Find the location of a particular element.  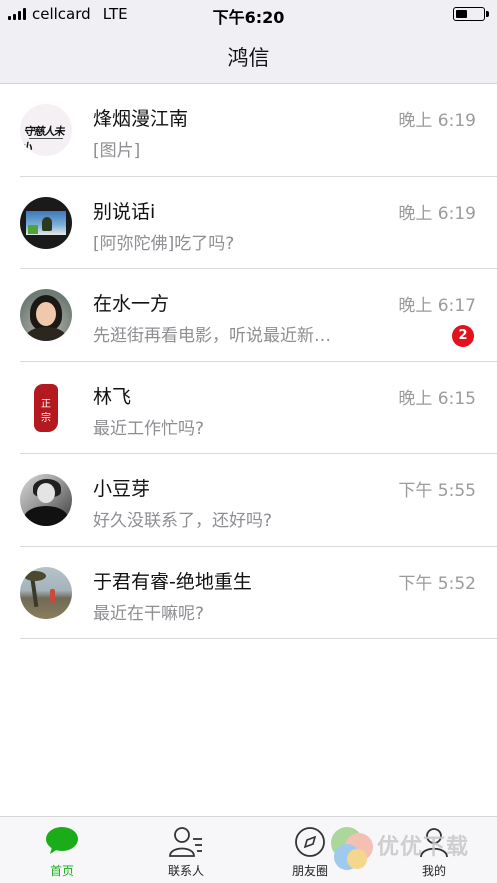

conversation-row: 别说话i [阿弥陀佛]吃了吗? 晚上 6:19 is located at coordinates (248, 223).